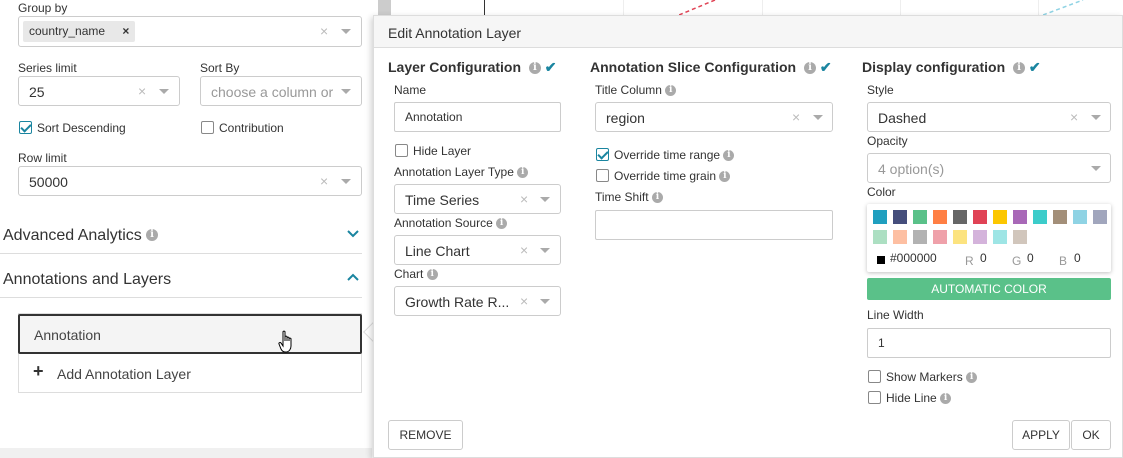 The image size is (1123, 458). Describe the element at coordinates (25, 127) in the screenshot. I see `sort-descending-checkbox` at that location.